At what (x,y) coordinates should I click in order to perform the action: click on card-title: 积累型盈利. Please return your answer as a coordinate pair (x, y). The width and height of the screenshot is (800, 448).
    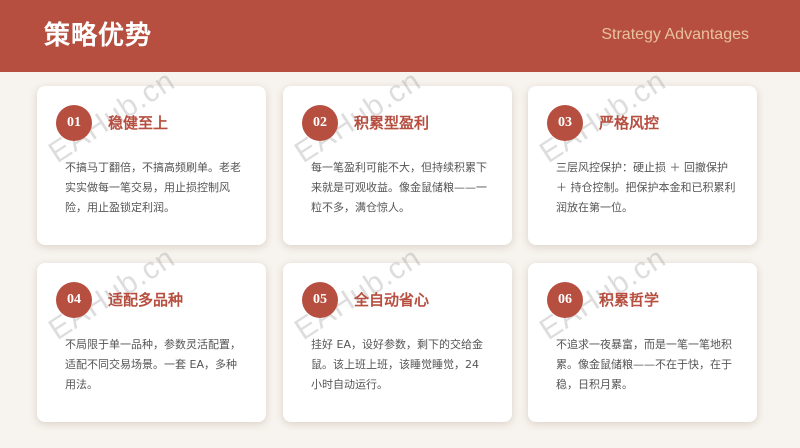
    Looking at the image, I should click on (392, 123).